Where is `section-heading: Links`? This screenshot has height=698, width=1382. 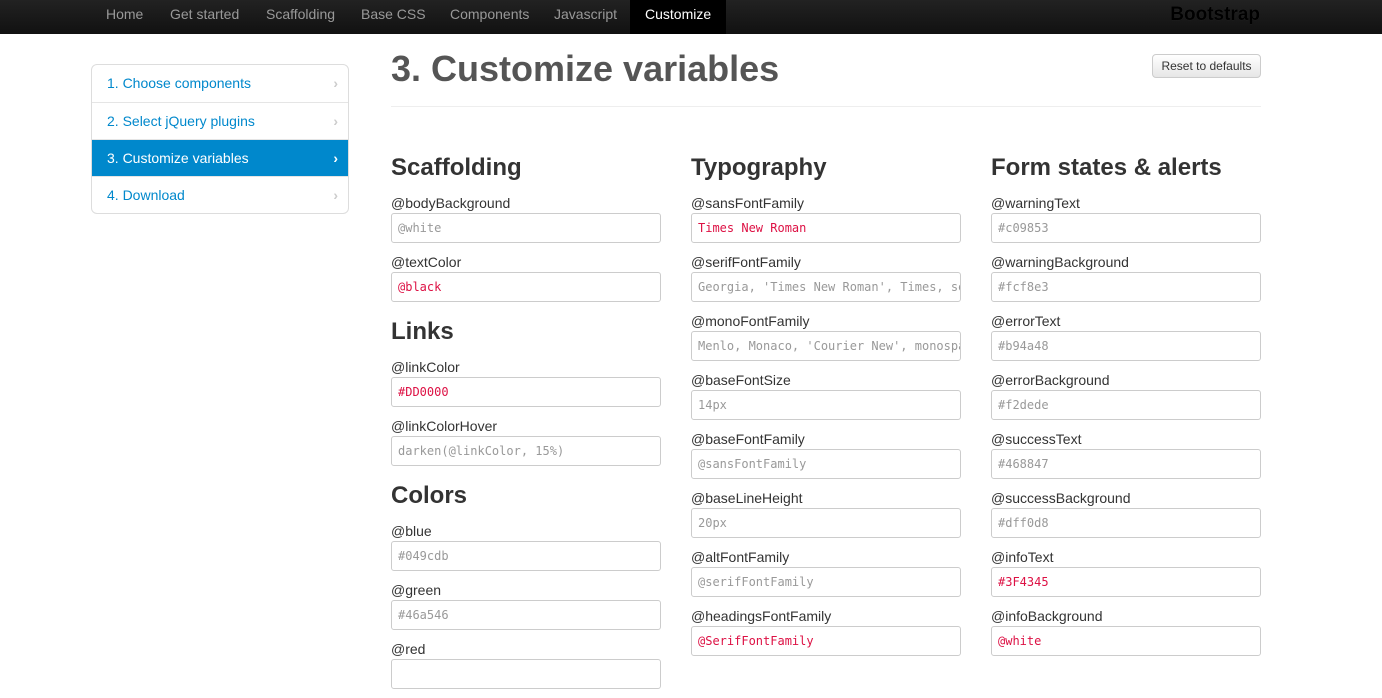
section-heading: Links is located at coordinates (422, 331).